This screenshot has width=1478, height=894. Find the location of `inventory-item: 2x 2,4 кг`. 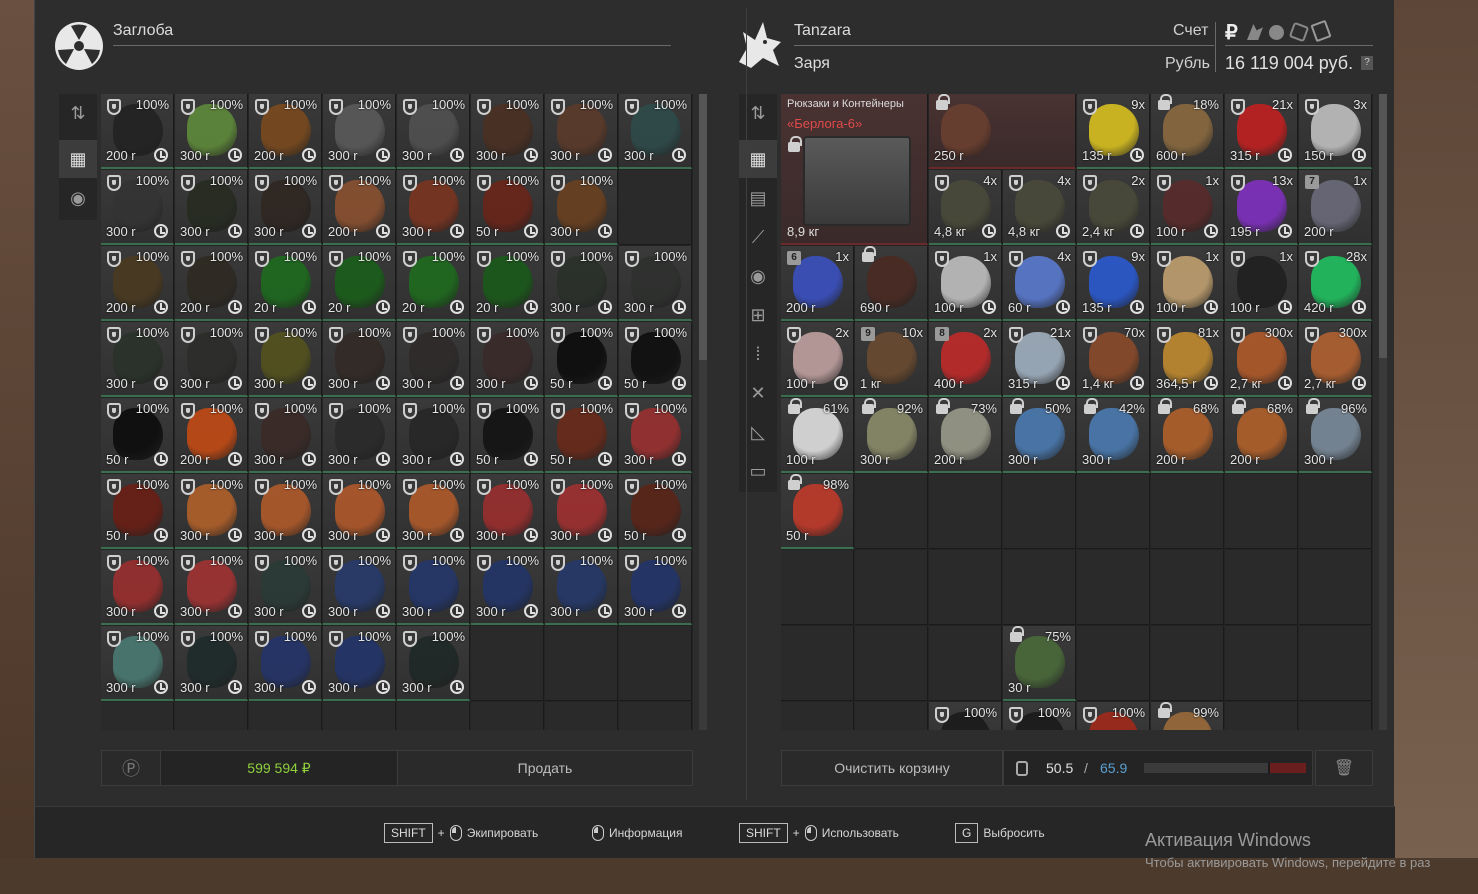

inventory-item: 2x 2,4 кг is located at coordinates (1113, 207).